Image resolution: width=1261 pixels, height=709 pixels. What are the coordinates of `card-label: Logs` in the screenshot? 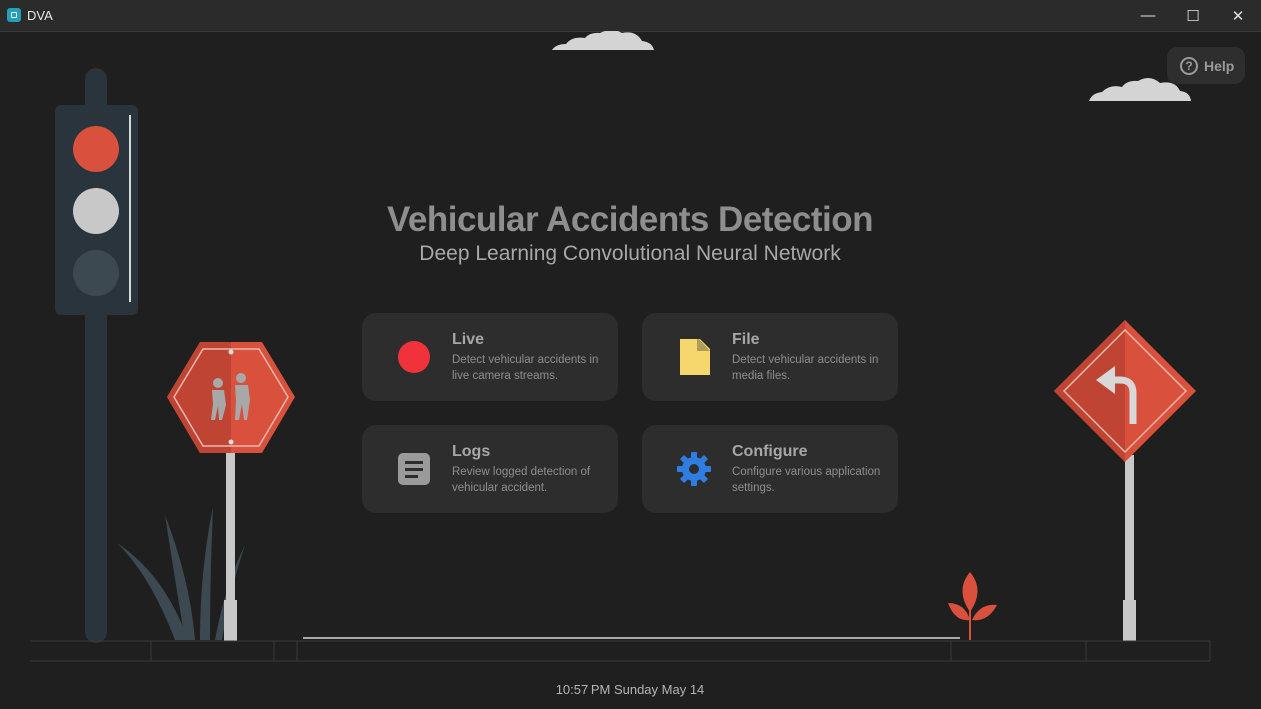 It's located at (471, 451).